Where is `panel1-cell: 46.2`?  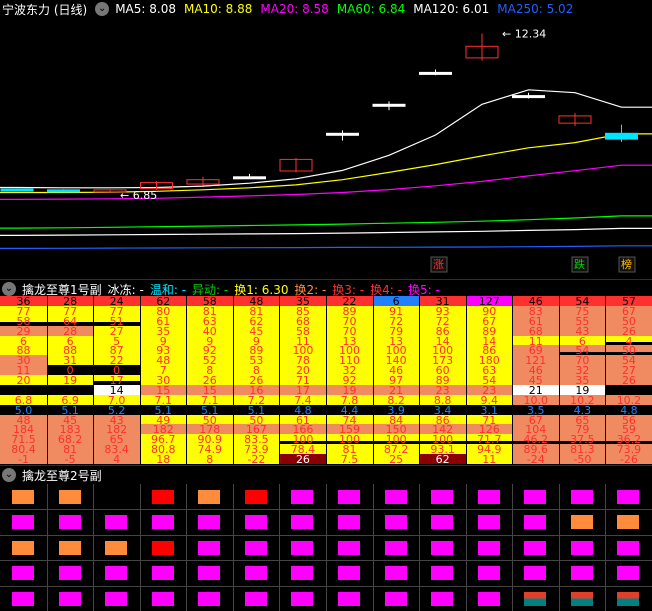
panel1-cell: 46.2 is located at coordinates (536, 439).